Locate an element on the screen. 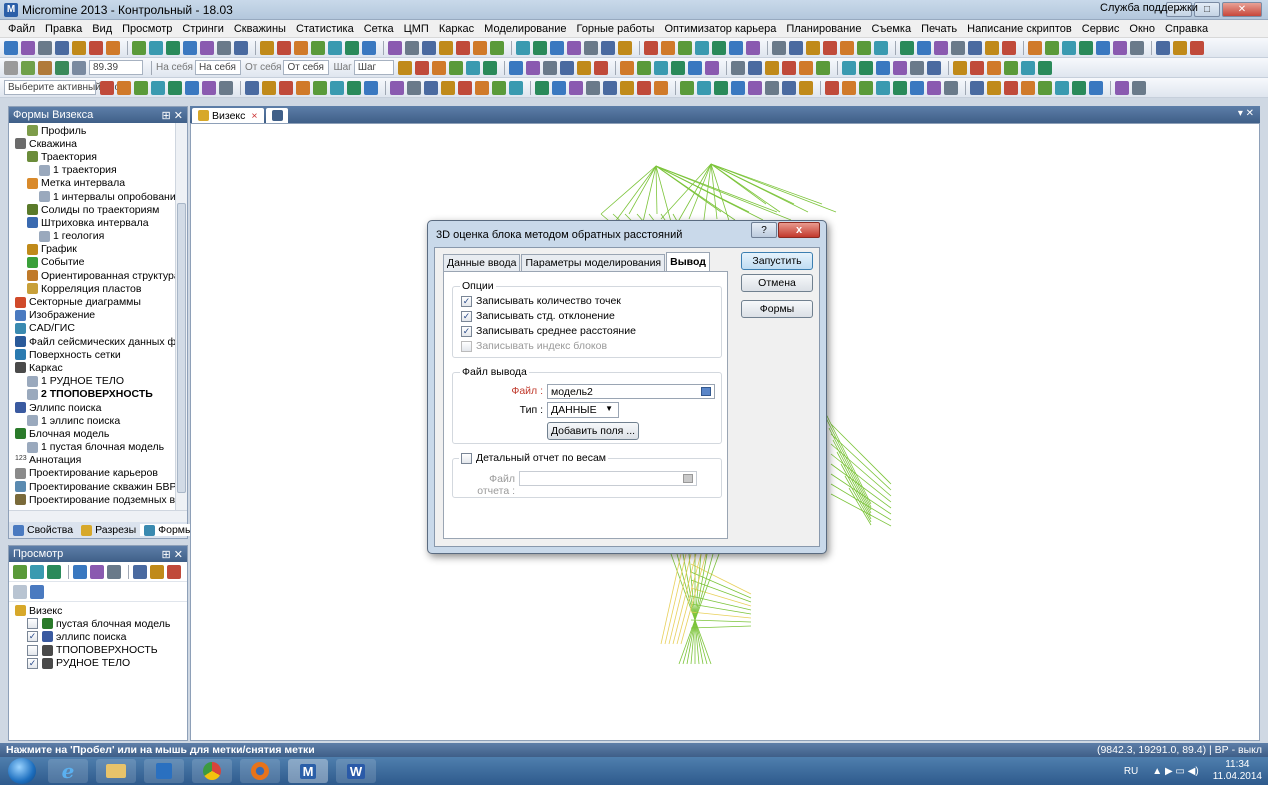  menu-support: Служба поддержки is located at coordinates (1149, 8).